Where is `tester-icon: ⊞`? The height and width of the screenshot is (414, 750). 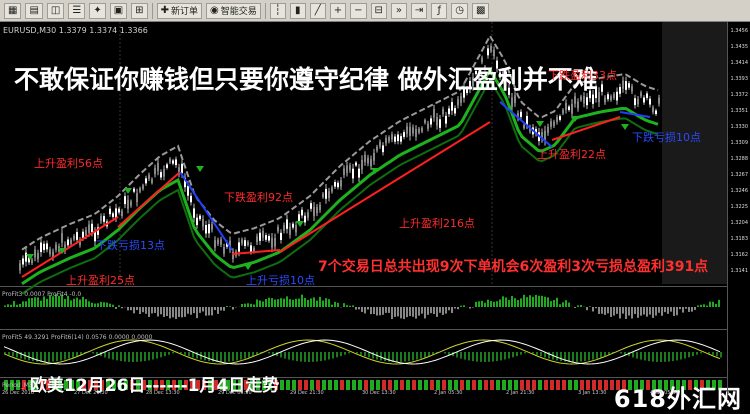
tester-icon: ⊞ is located at coordinates (139, 11).